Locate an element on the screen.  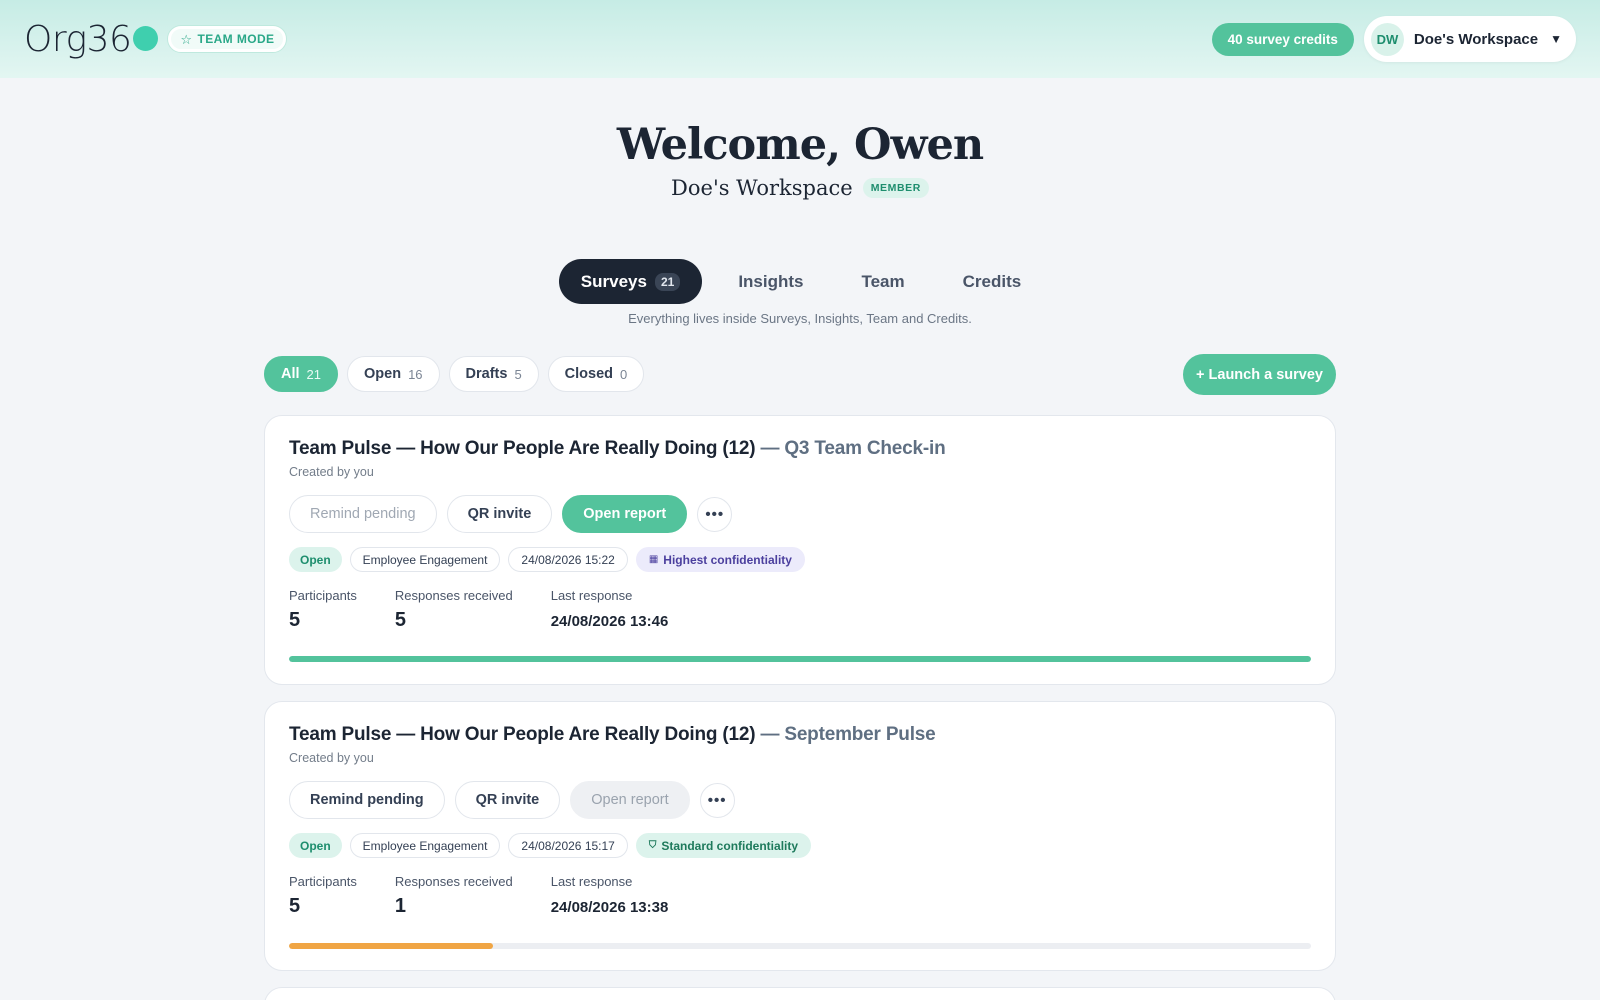
stat-last-response: Last response 24/08/2026 13:46 is located at coordinates (610, 610).